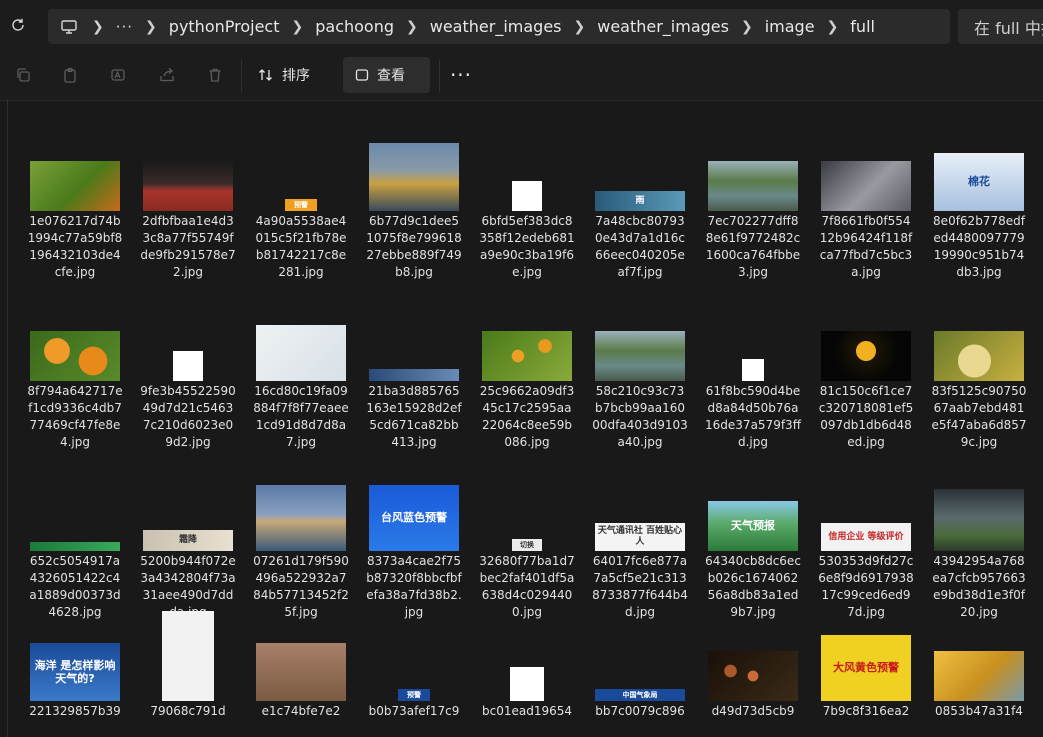 This screenshot has width=1043, height=737. Describe the element at coordinates (354, 26) in the screenshot. I see `breadcrumb-item: pachoong` at that location.